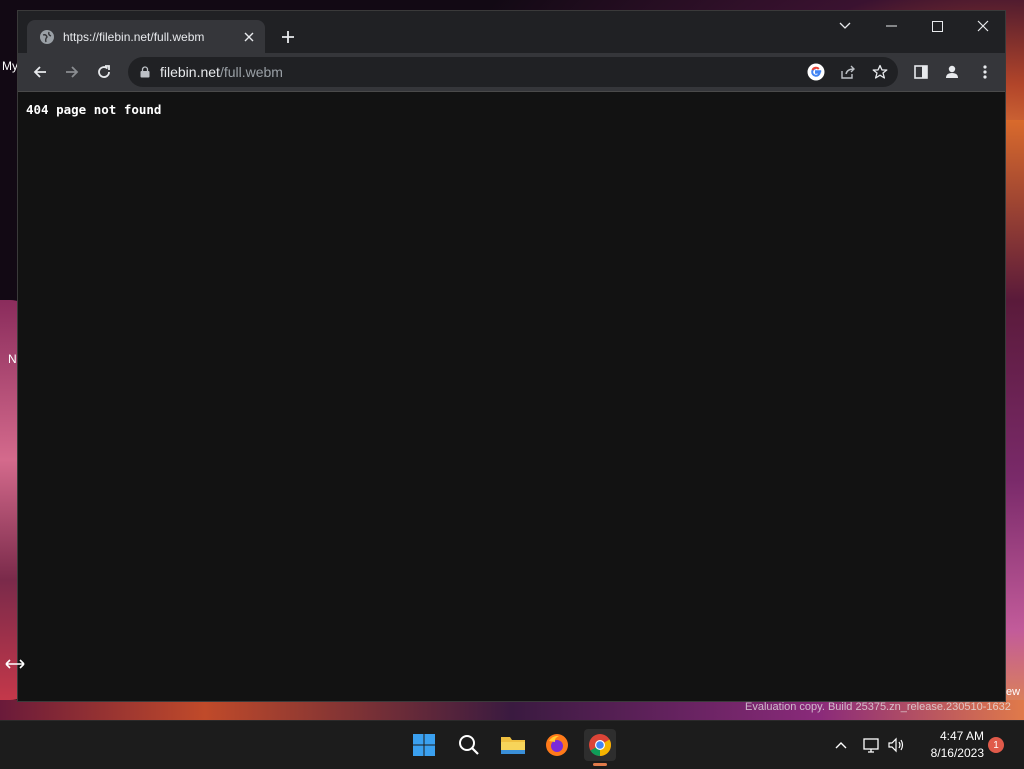 Image resolution: width=1024 pixels, height=769 pixels. I want to click on url-text: filebin.net/full.webm, so click(221, 72).